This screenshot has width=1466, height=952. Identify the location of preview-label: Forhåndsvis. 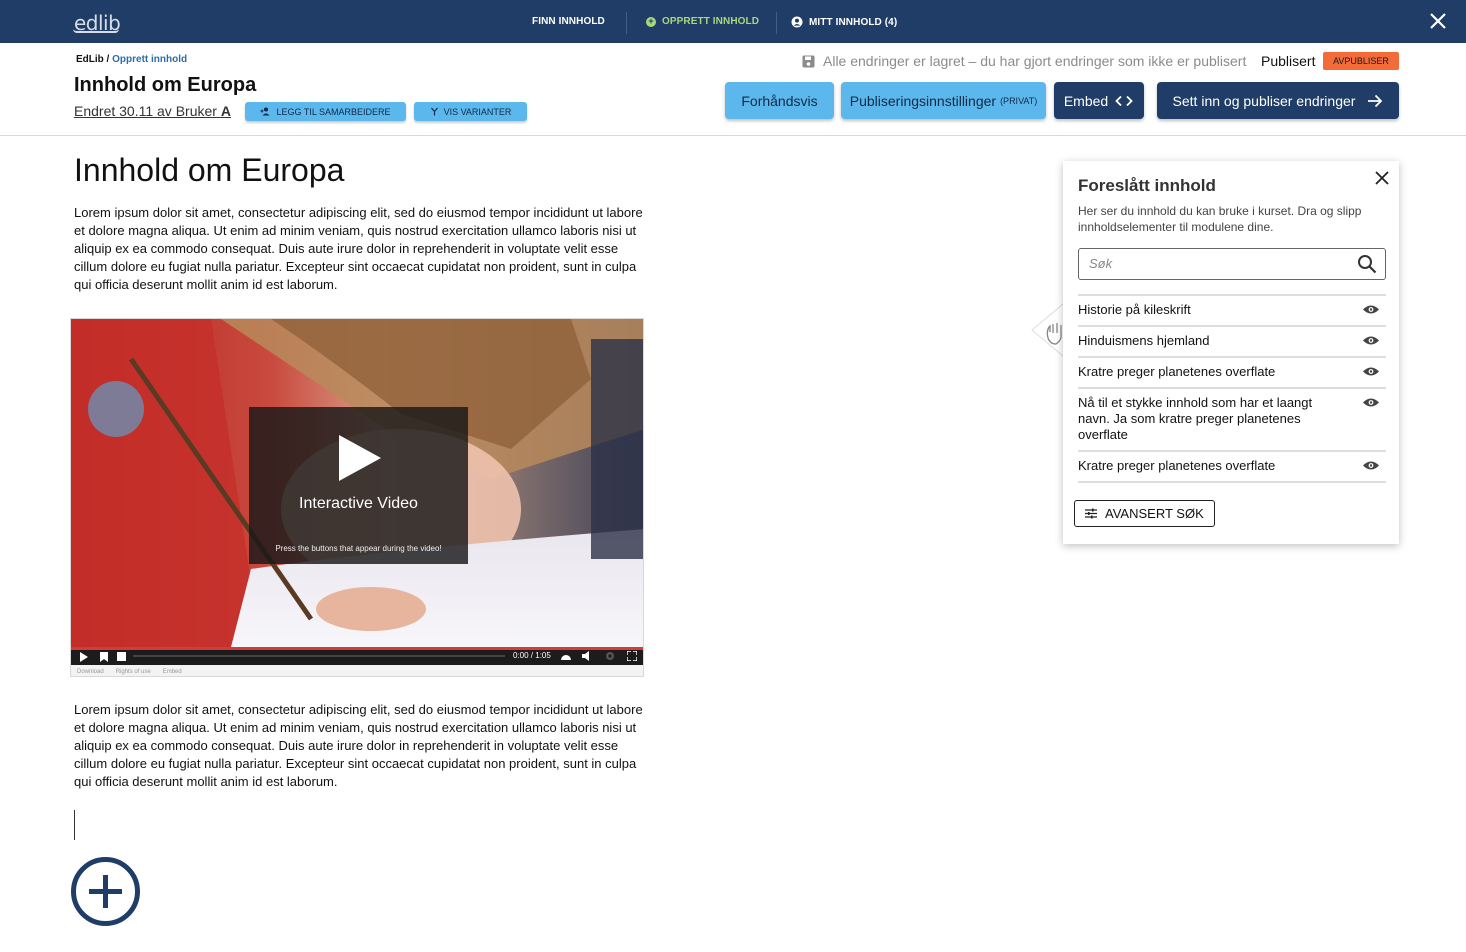
(779, 100).